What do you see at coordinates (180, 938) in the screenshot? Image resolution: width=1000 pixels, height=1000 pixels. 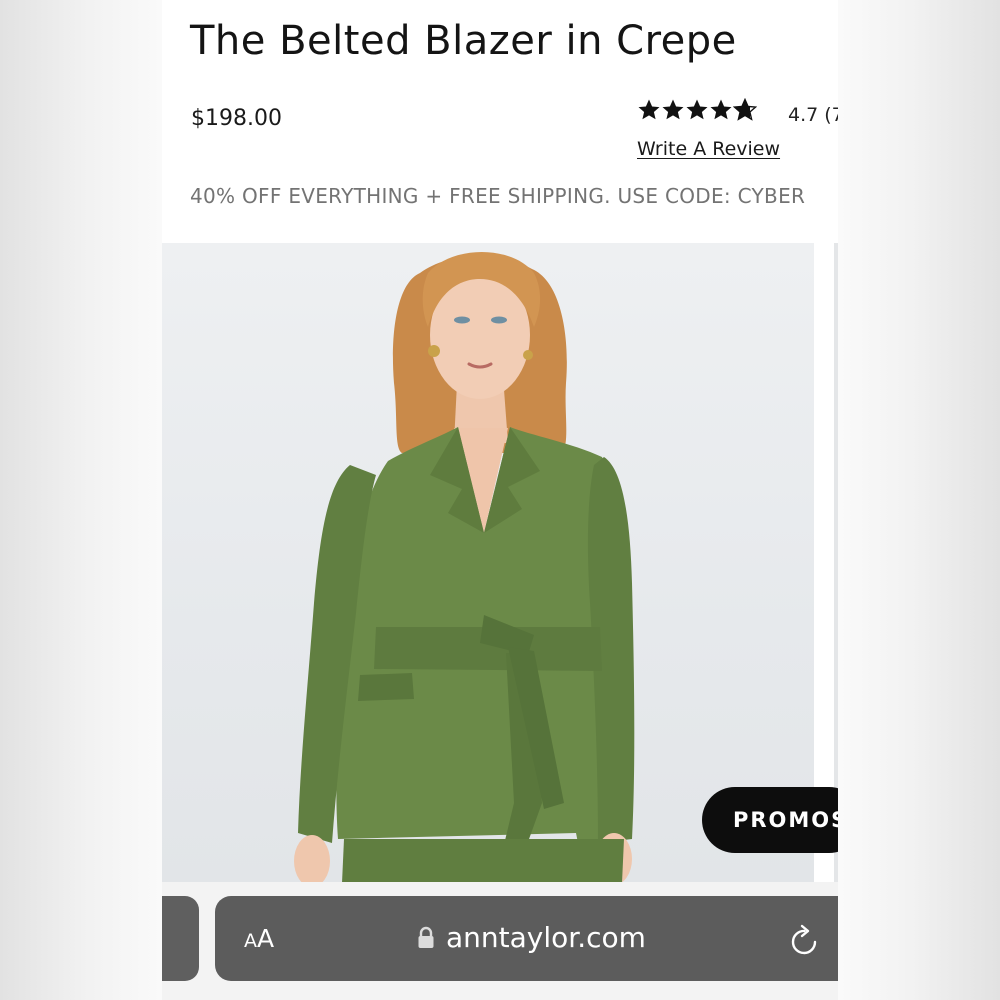 I see `previous-tab-stub` at bounding box center [180, 938].